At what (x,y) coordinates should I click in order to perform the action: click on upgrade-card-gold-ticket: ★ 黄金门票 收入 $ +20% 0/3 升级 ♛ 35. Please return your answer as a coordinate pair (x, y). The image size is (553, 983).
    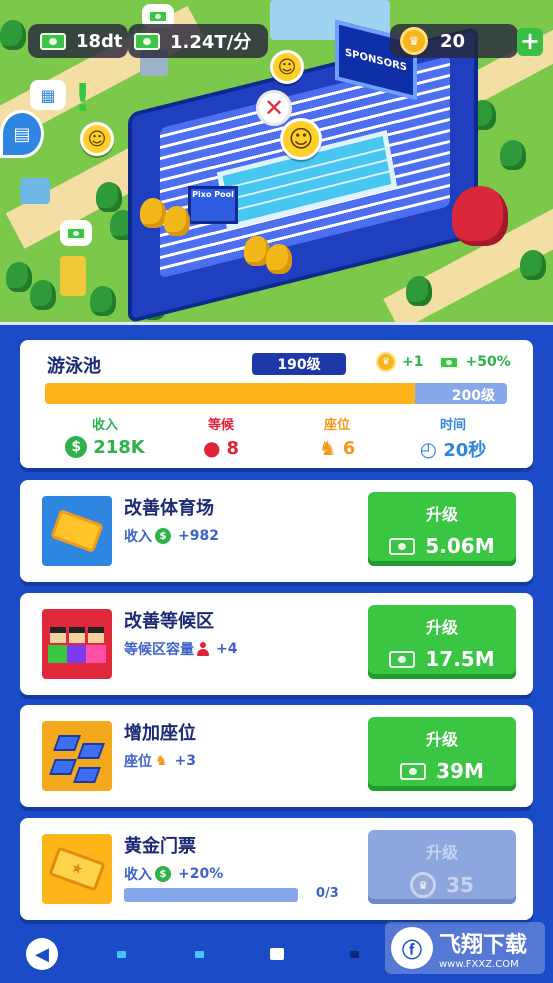
    Looking at the image, I should click on (276, 869).